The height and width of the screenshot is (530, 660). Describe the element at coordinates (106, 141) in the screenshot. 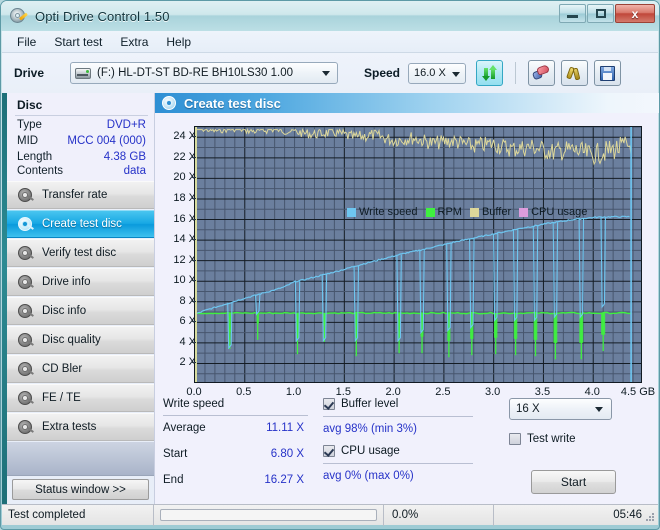

I see `disc-row-value: MCC 004 (000)` at that location.